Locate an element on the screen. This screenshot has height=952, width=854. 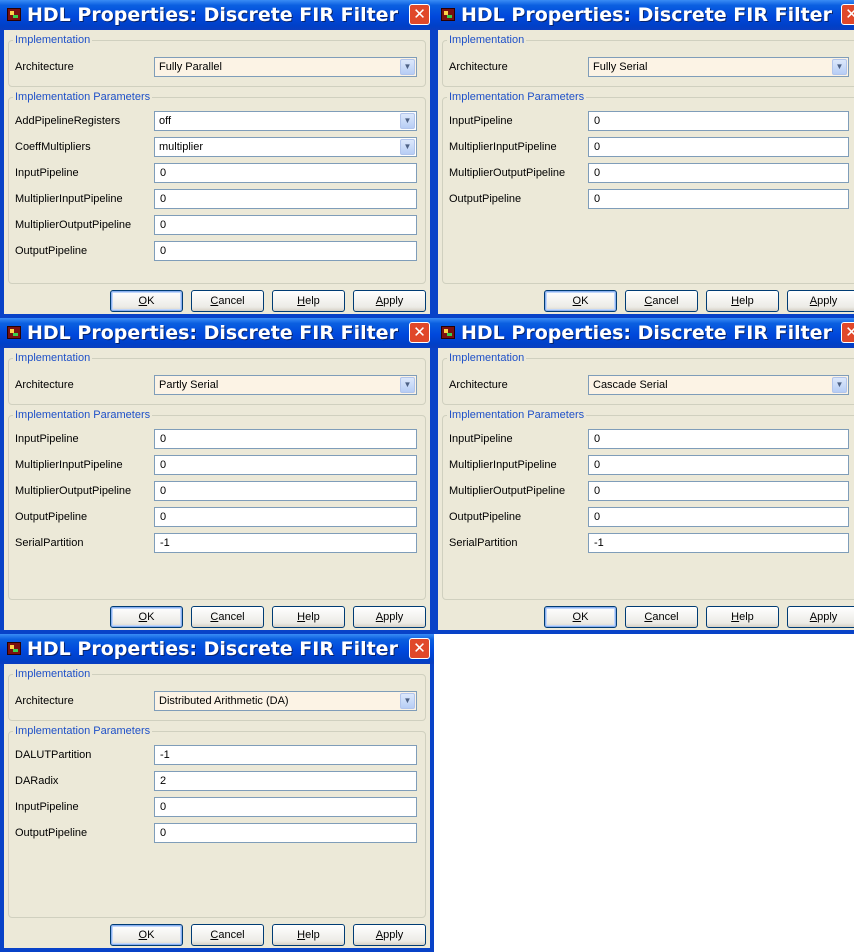
architecture-row: Architecture Partly Serial ▼ is located at coordinates (217, 385).